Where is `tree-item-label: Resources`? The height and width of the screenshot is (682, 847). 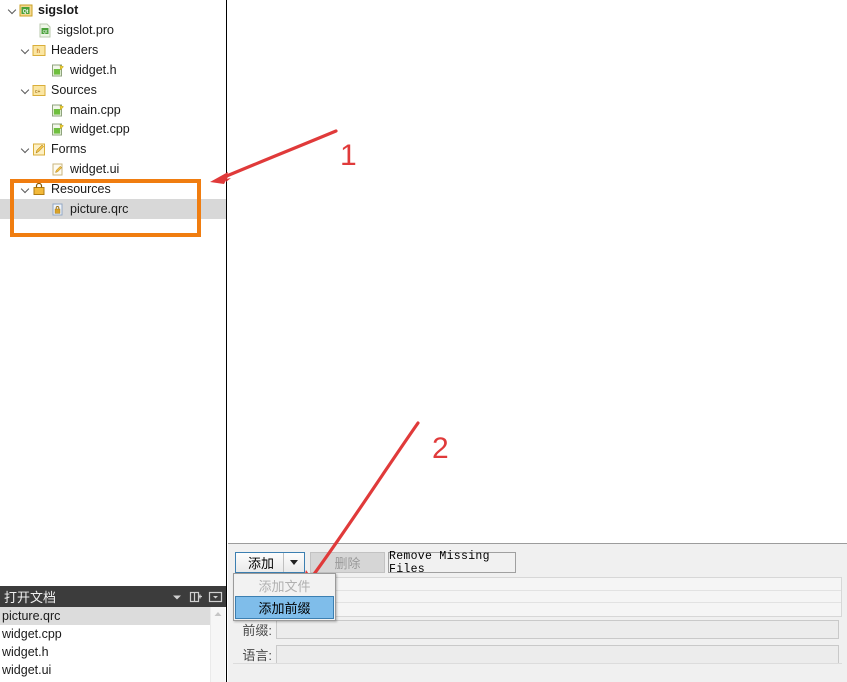
tree-item-label: Resources is located at coordinates (81, 188).